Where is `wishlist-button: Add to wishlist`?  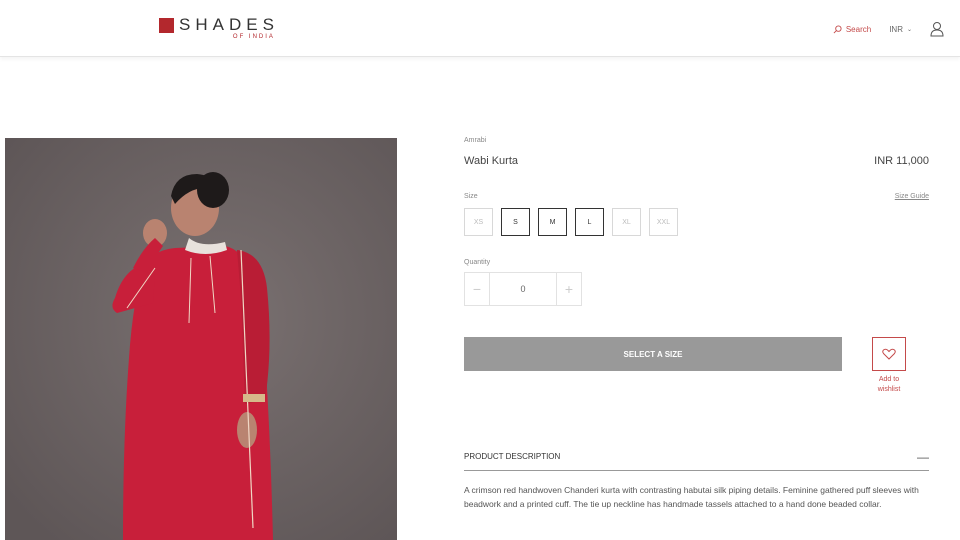 wishlist-button: Add to wishlist is located at coordinates (889, 366).